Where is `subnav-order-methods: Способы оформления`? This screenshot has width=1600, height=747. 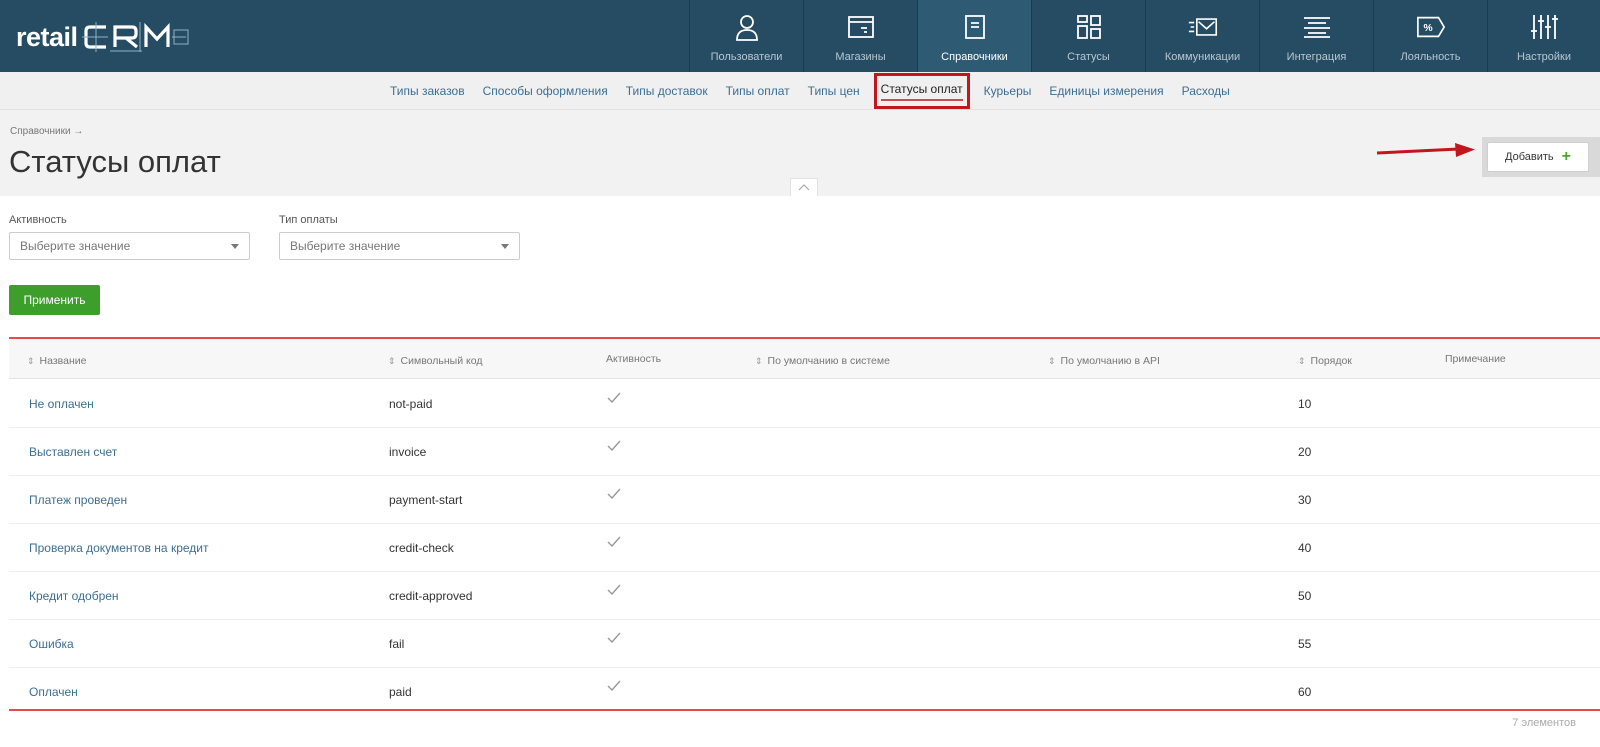 subnav-order-methods: Способы оформления is located at coordinates (545, 91).